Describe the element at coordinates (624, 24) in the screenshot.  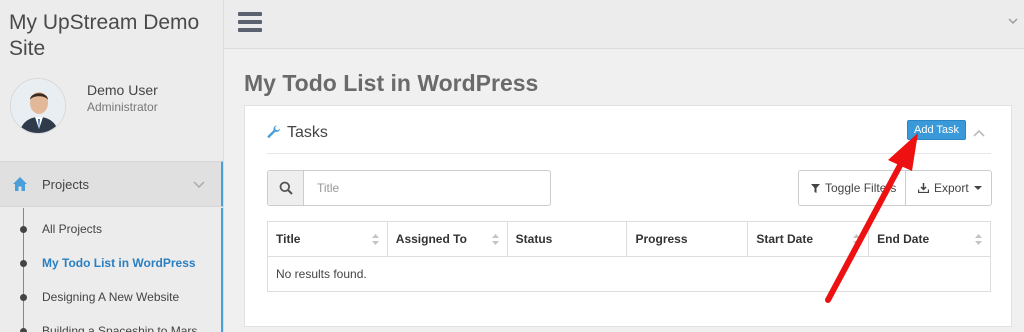
I see `top-bar` at that location.